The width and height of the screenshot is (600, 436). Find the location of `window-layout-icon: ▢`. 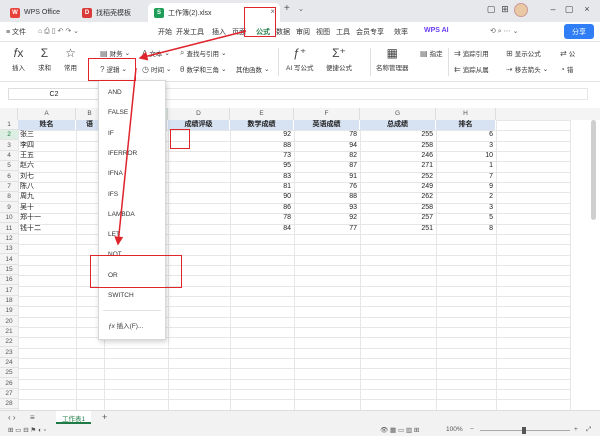

window-layout-icon: ▢ is located at coordinates (491, 9).